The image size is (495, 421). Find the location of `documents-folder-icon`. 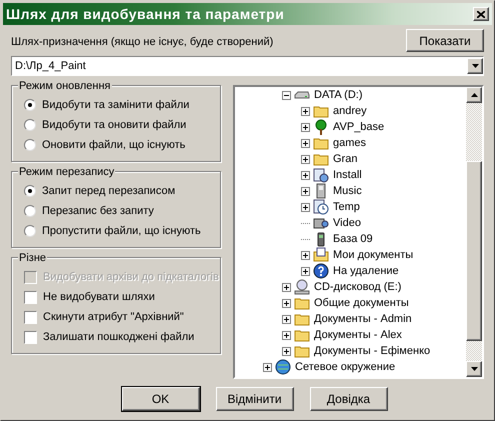

documents-folder-icon is located at coordinates (321, 255).